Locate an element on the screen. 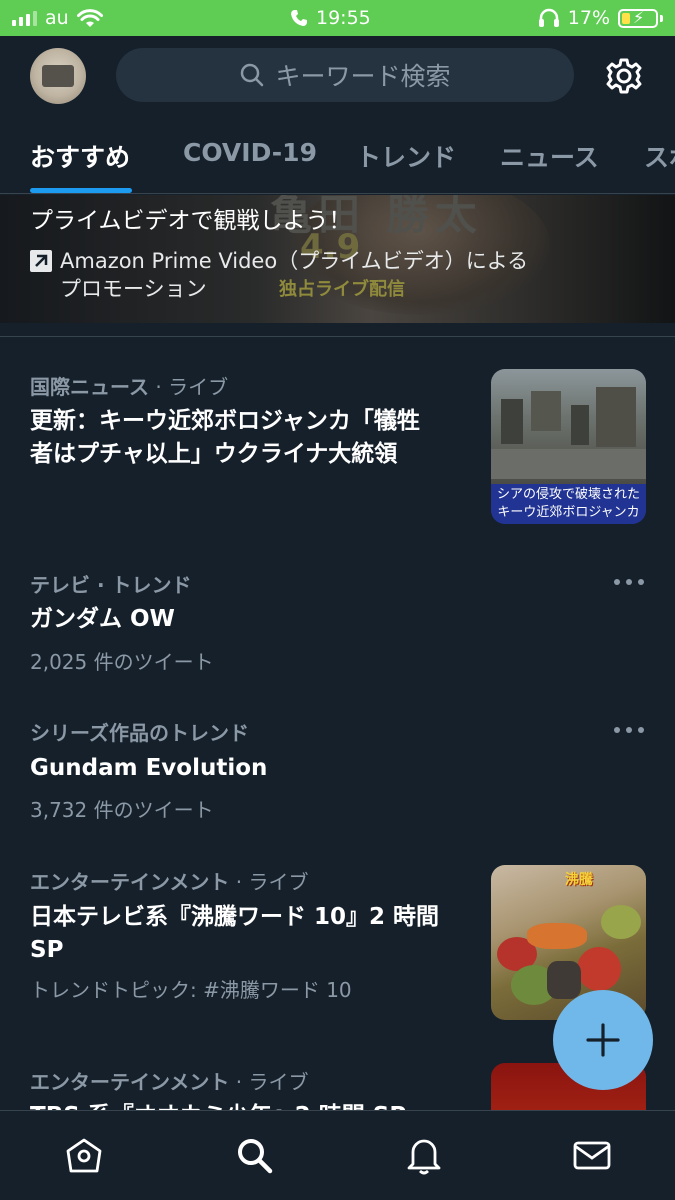 This screenshot has width=675, height=1200. avatar is located at coordinates (58, 76).